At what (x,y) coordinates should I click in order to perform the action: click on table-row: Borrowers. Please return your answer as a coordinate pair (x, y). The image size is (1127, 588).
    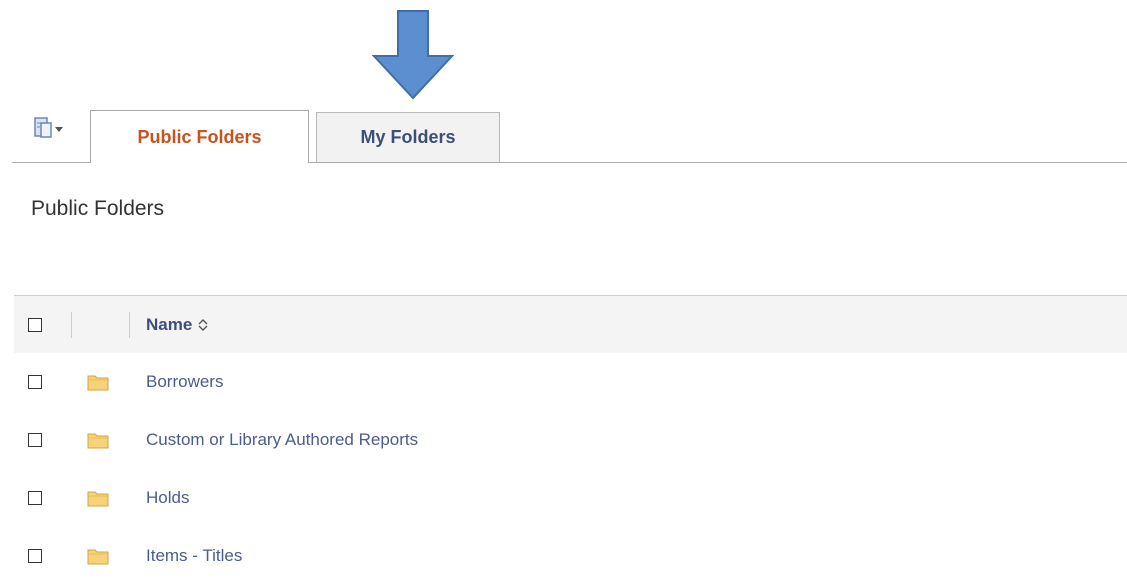
    Looking at the image, I should click on (570, 382).